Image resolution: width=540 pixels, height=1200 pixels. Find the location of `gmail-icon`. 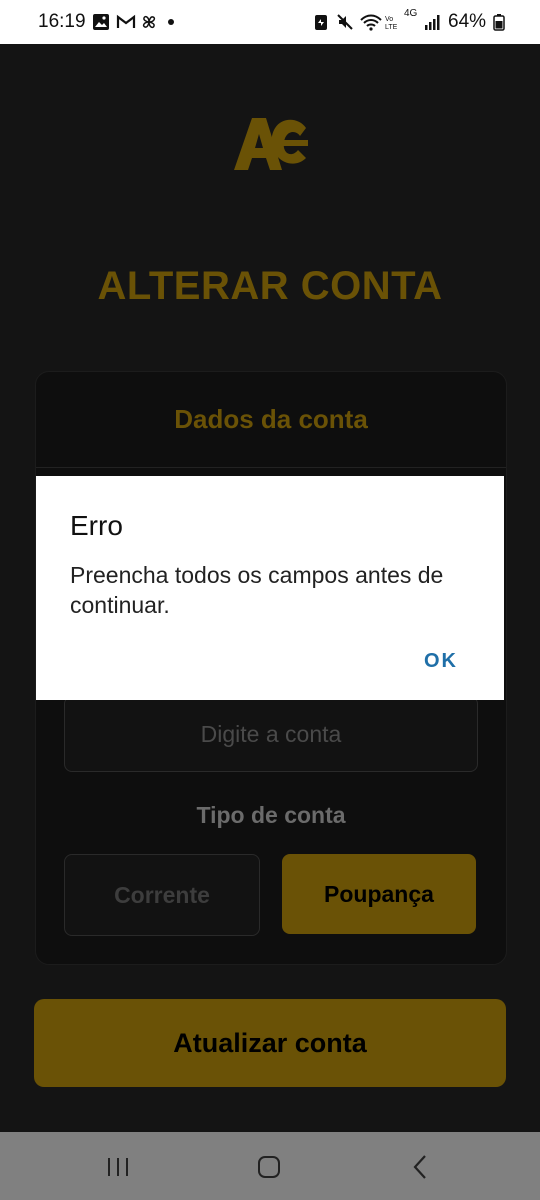

gmail-icon is located at coordinates (126, 21).